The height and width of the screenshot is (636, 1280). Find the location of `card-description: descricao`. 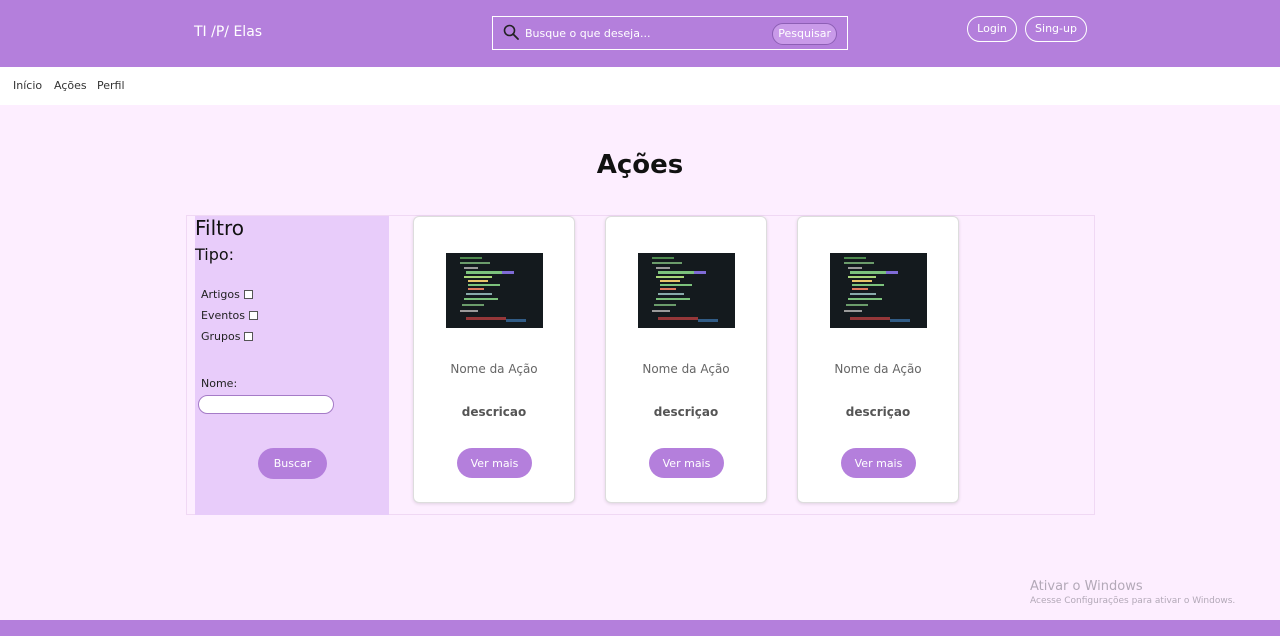

card-description: descricao is located at coordinates (494, 412).